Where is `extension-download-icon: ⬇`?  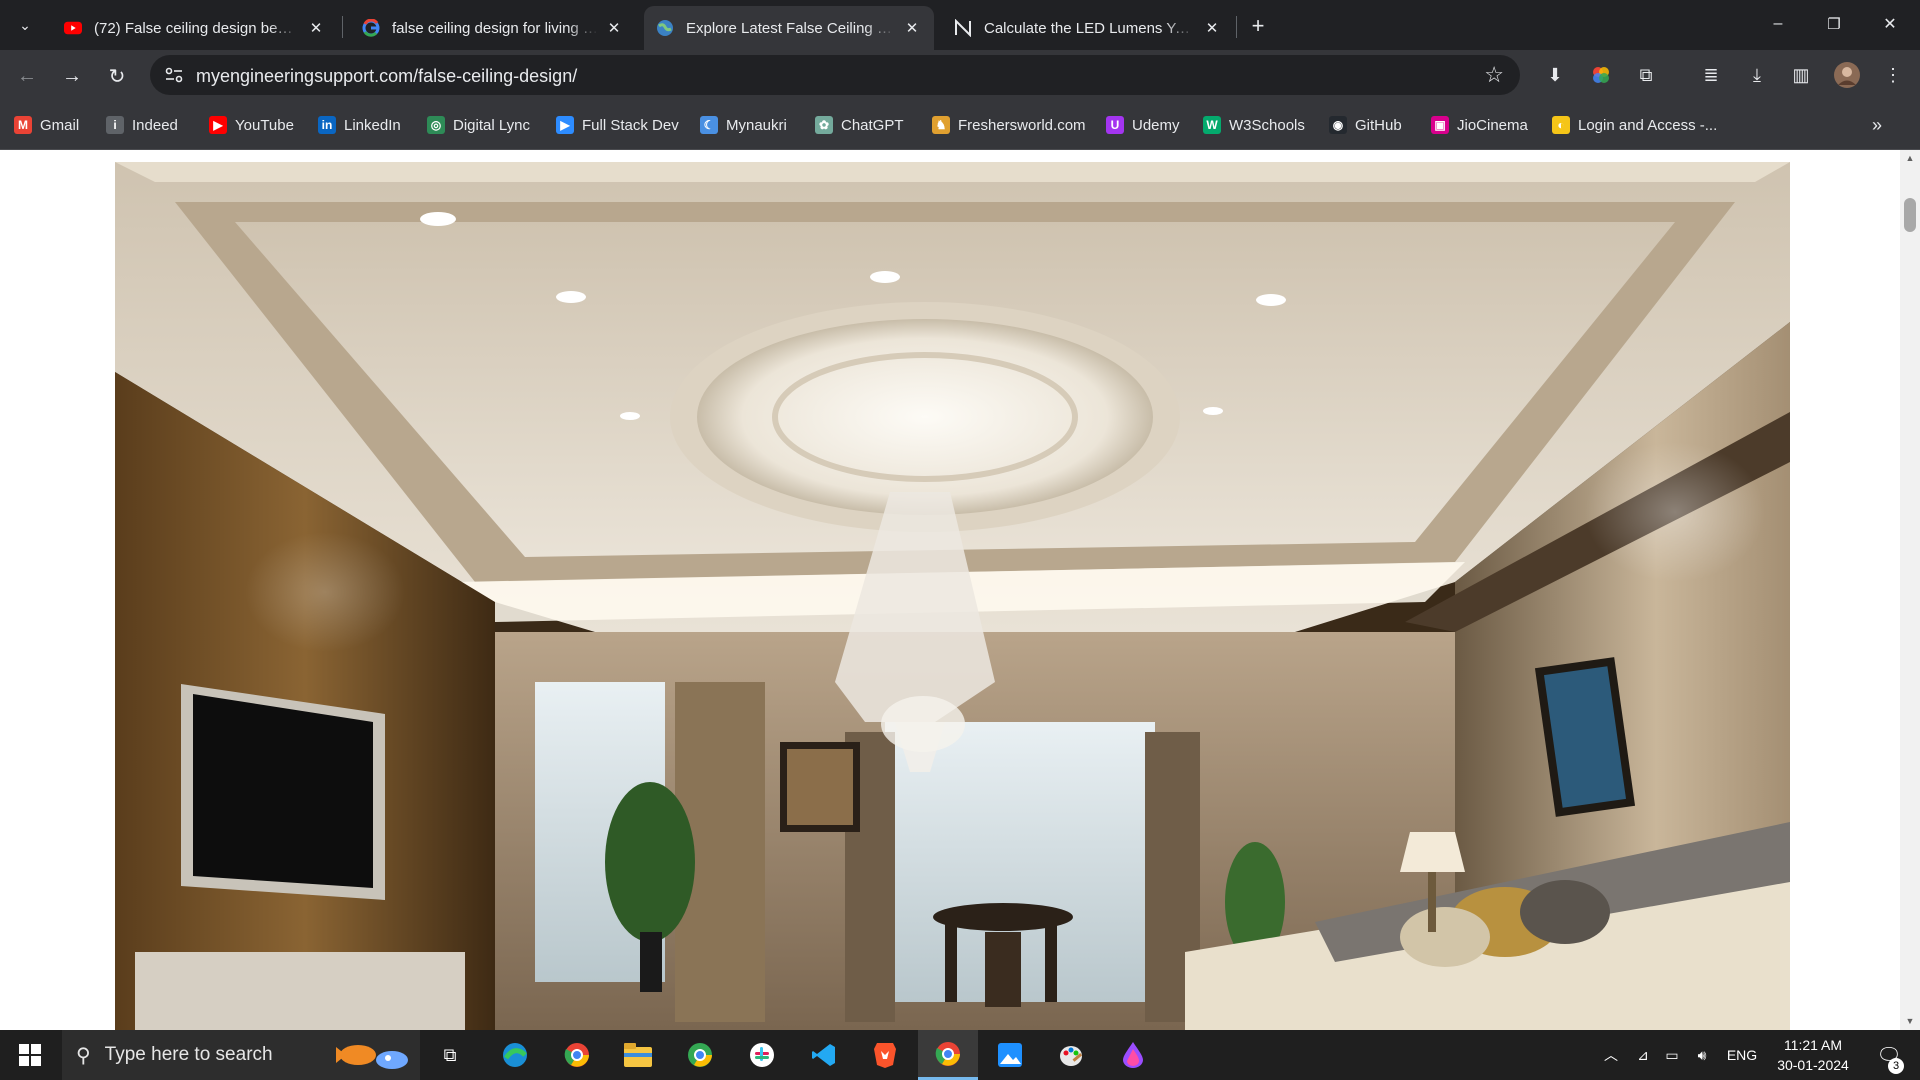 extension-download-icon: ⬇ is located at coordinates (1555, 75).